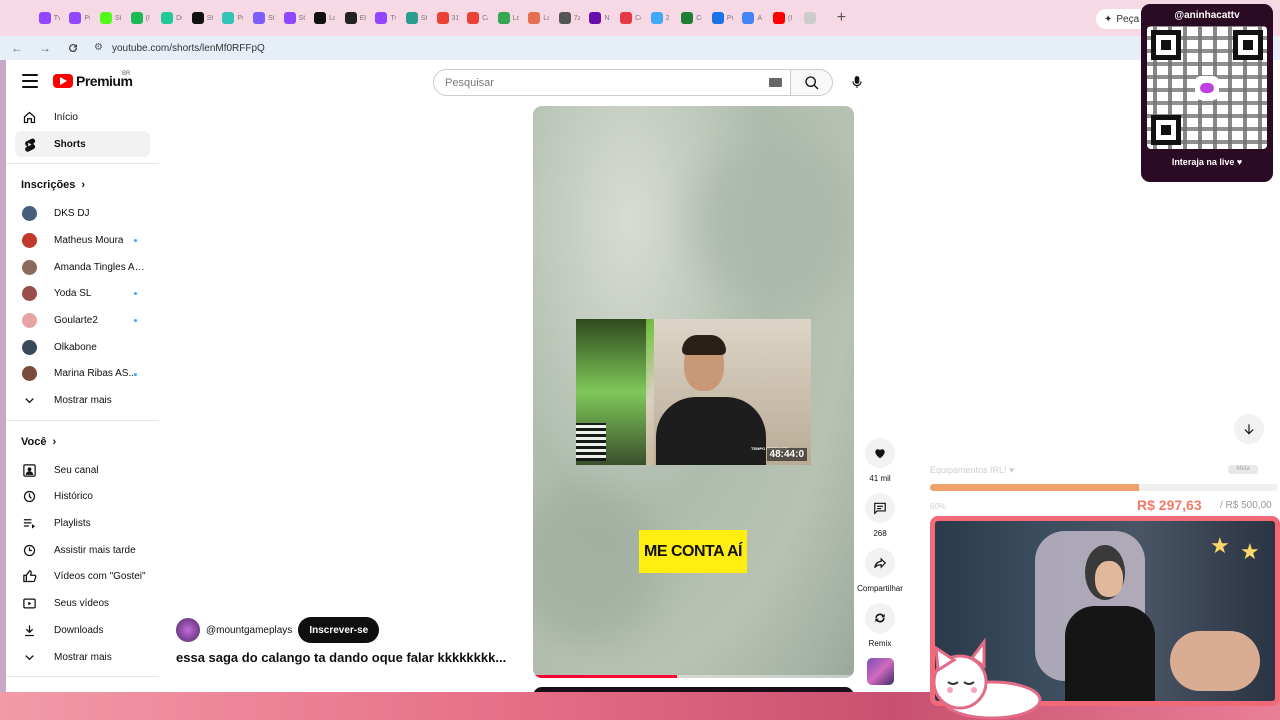  I want to click on browser-tab: 2, so click(661, 18).